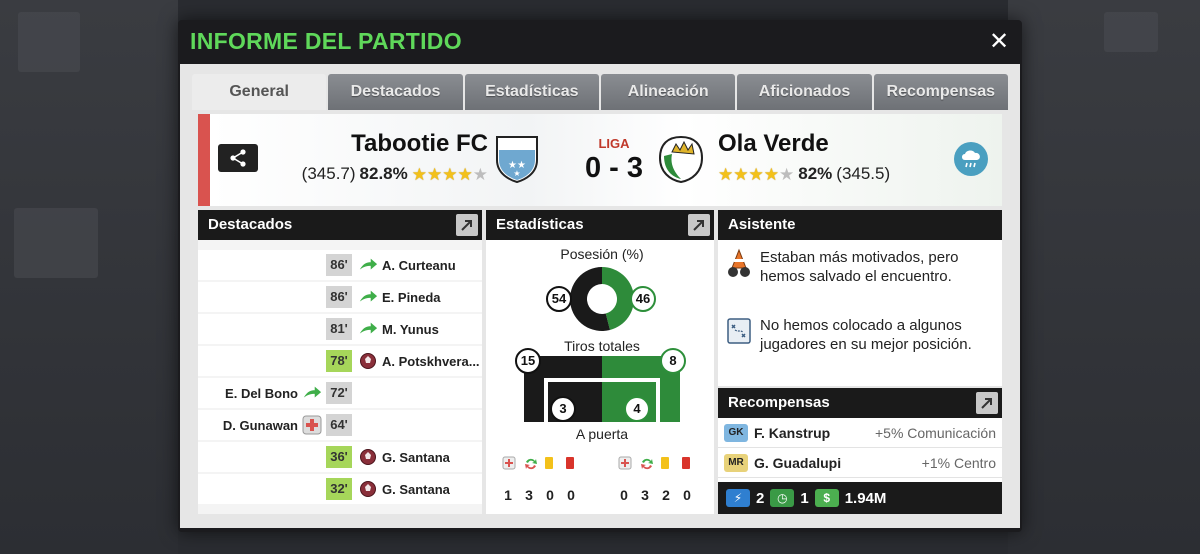  Describe the element at coordinates (563, 409) in the screenshot. I see `on-target-home-value: 3` at that location.